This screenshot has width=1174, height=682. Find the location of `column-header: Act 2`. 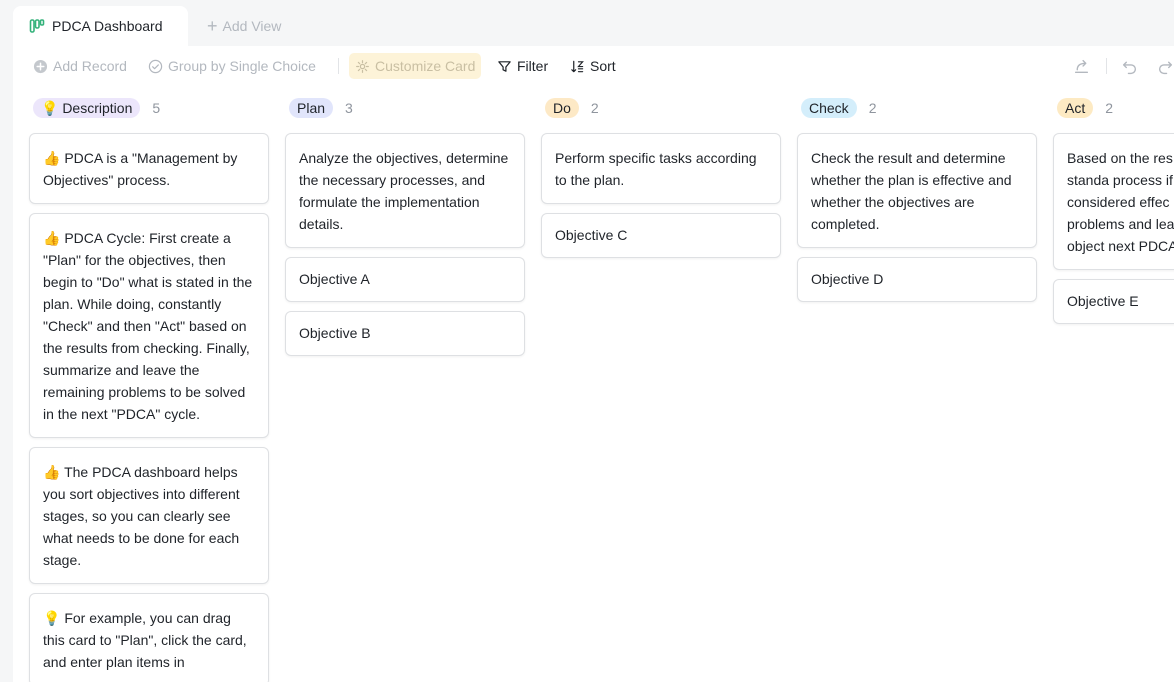

column-header: Act 2 is located at coordinates (1113, 108).